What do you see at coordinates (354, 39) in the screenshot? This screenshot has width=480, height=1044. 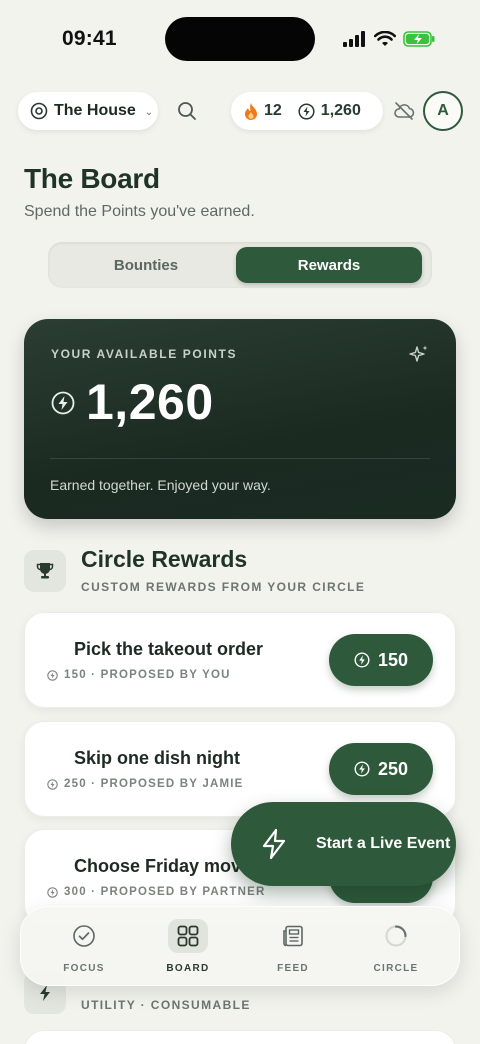 I see `signal-icon` at bounding box center [354, 39].